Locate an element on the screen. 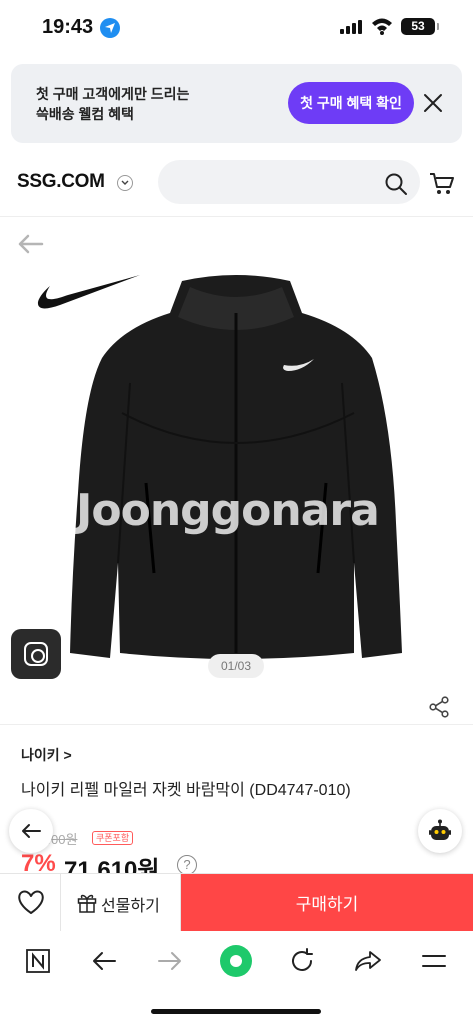 This screenshot has height=1024, width=473. lens-search-button is located at coordinates (36, 654).